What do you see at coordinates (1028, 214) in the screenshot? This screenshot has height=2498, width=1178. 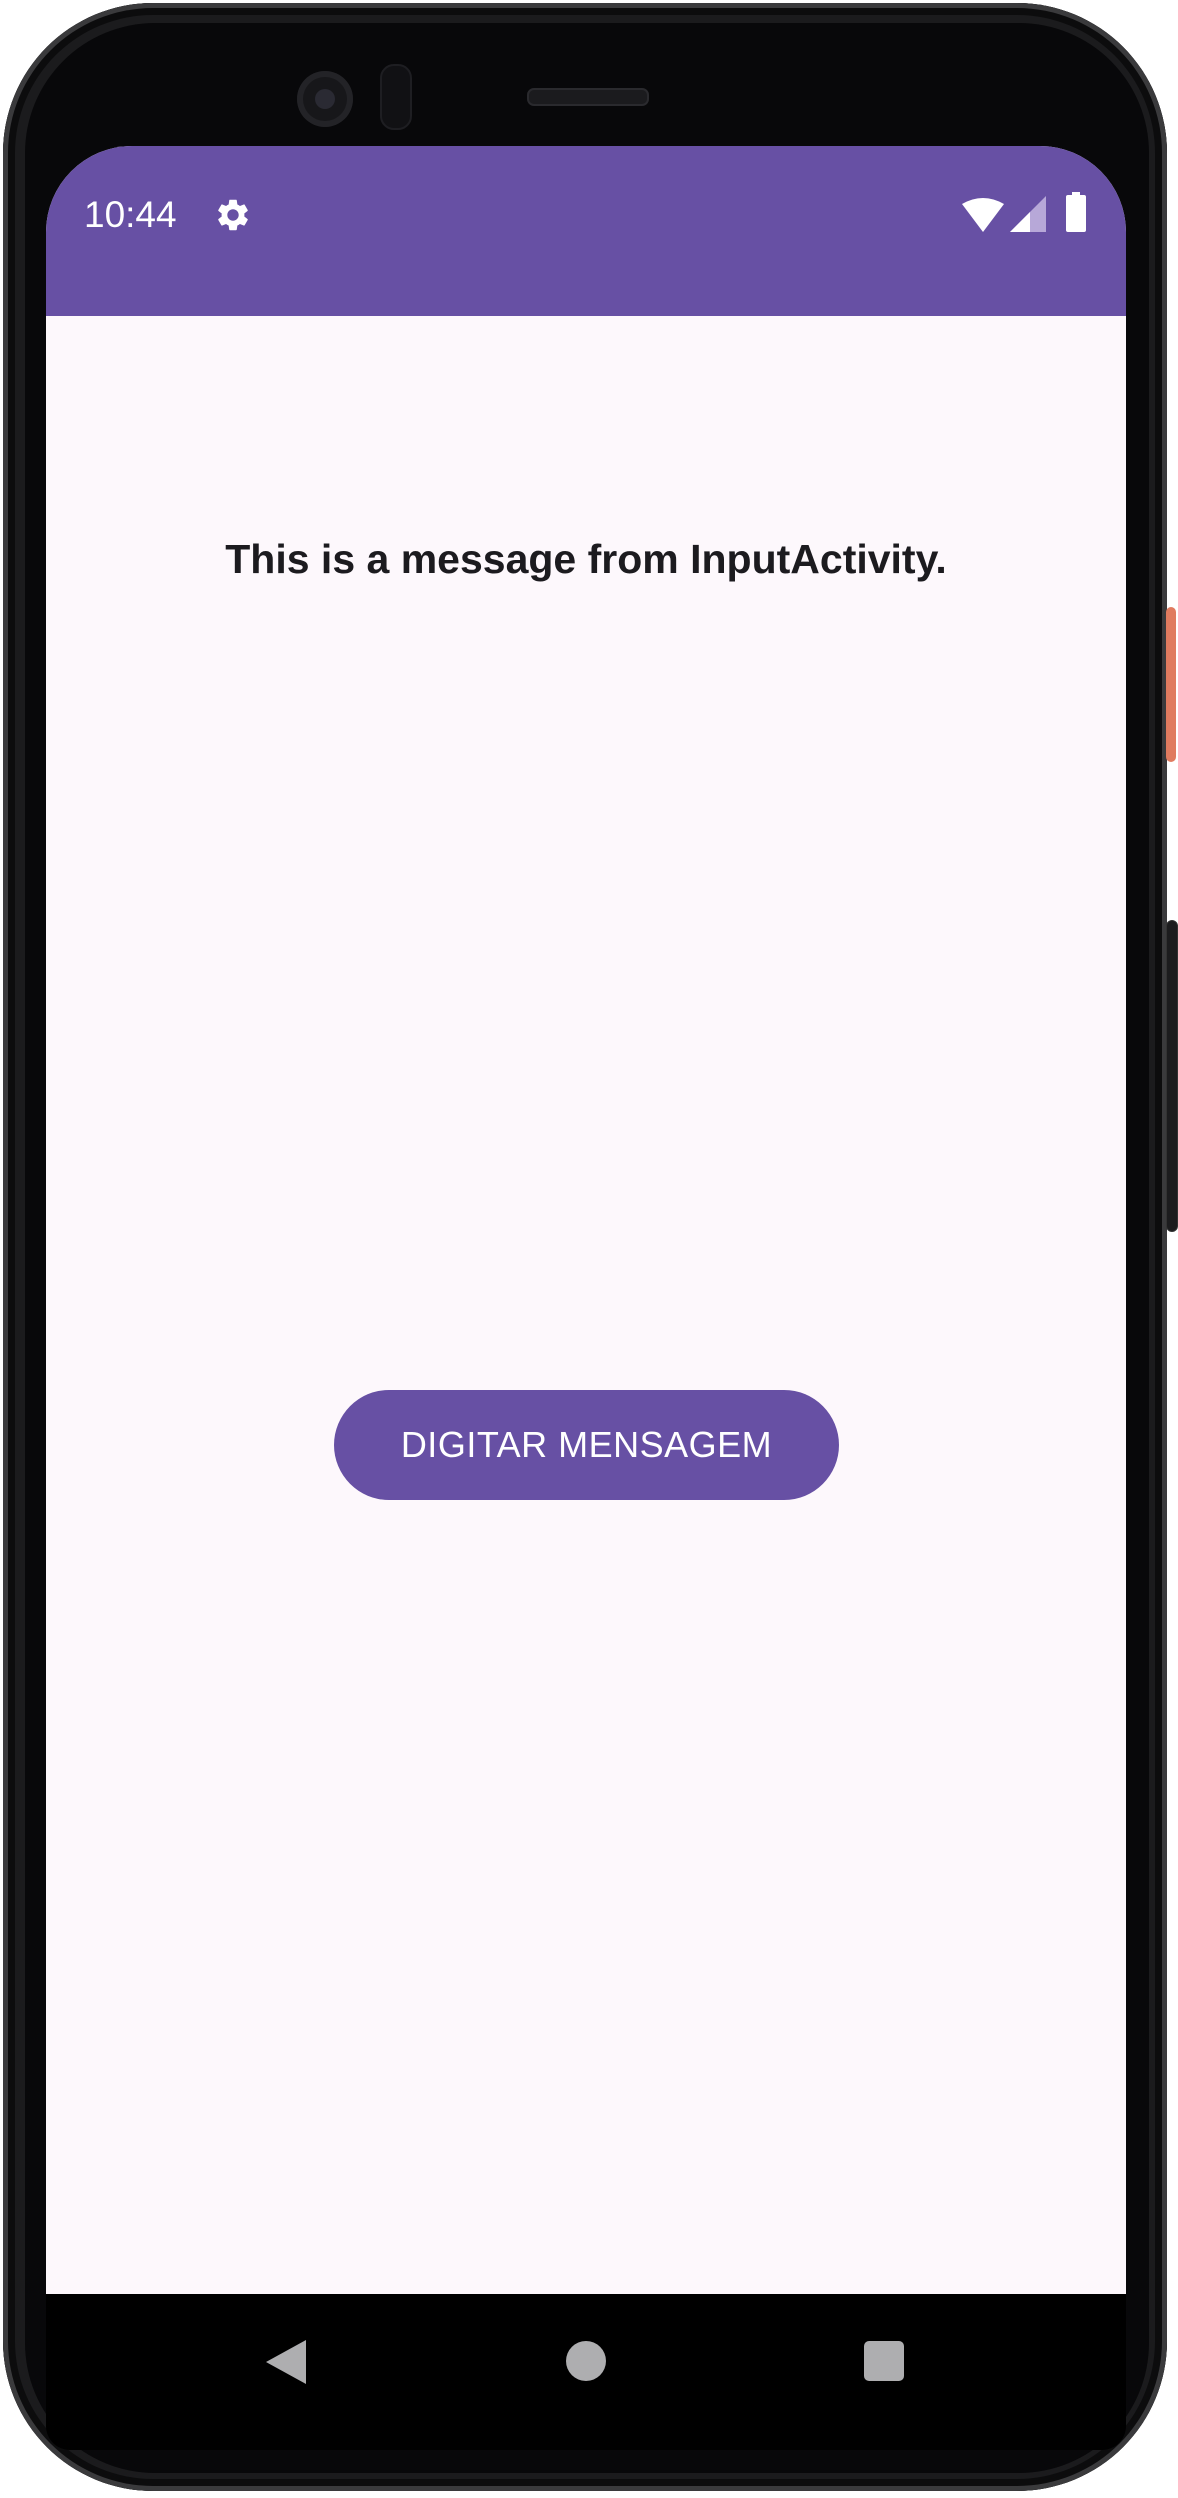 I see `cell-signal-icon` at bounding box center [1028, 214].